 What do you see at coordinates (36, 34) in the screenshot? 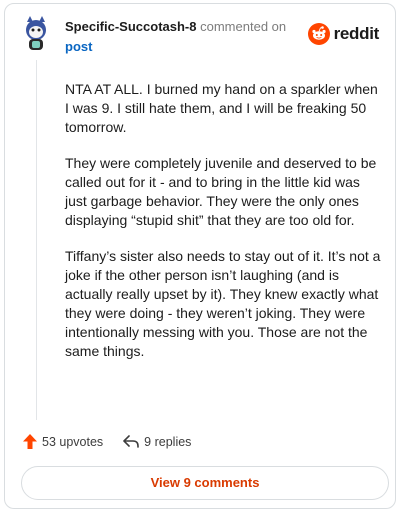
I see `user-avatar-icon` at bounding box center [36, 34].